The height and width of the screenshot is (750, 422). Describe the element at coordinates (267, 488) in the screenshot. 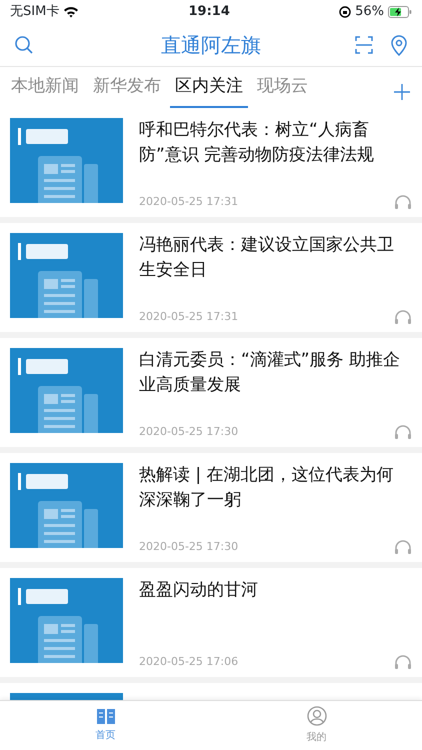

I see `news-title: 热解读 | 在湖北团，这位代表为何深深鞠了一躬` at that location.